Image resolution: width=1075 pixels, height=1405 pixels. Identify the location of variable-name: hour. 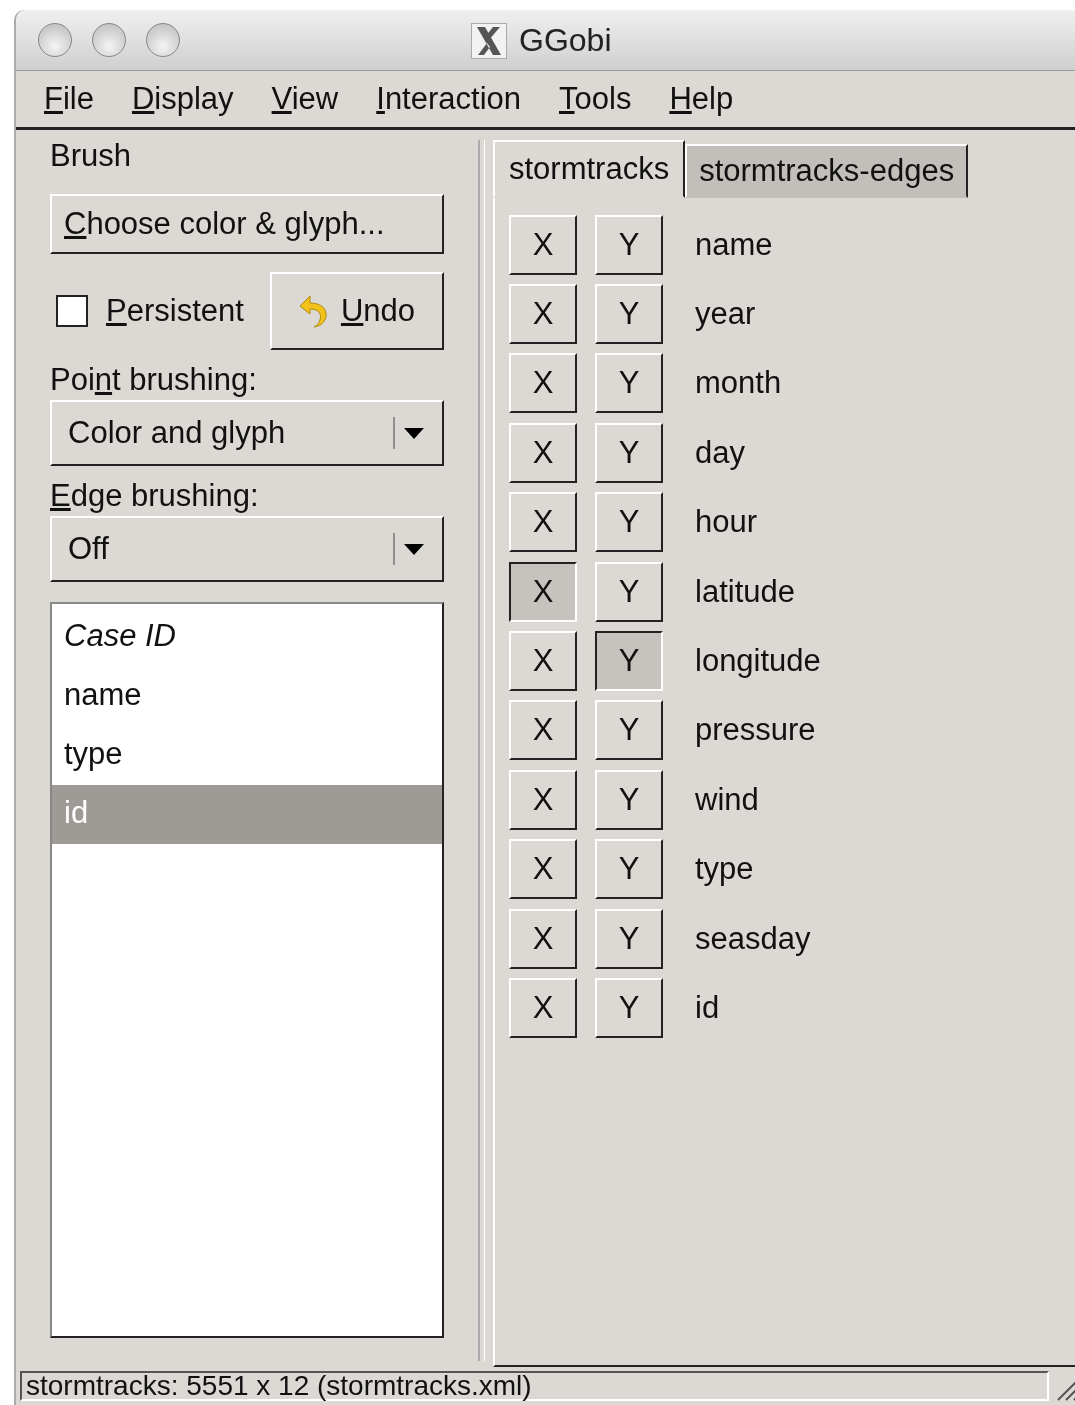
(726, 522).